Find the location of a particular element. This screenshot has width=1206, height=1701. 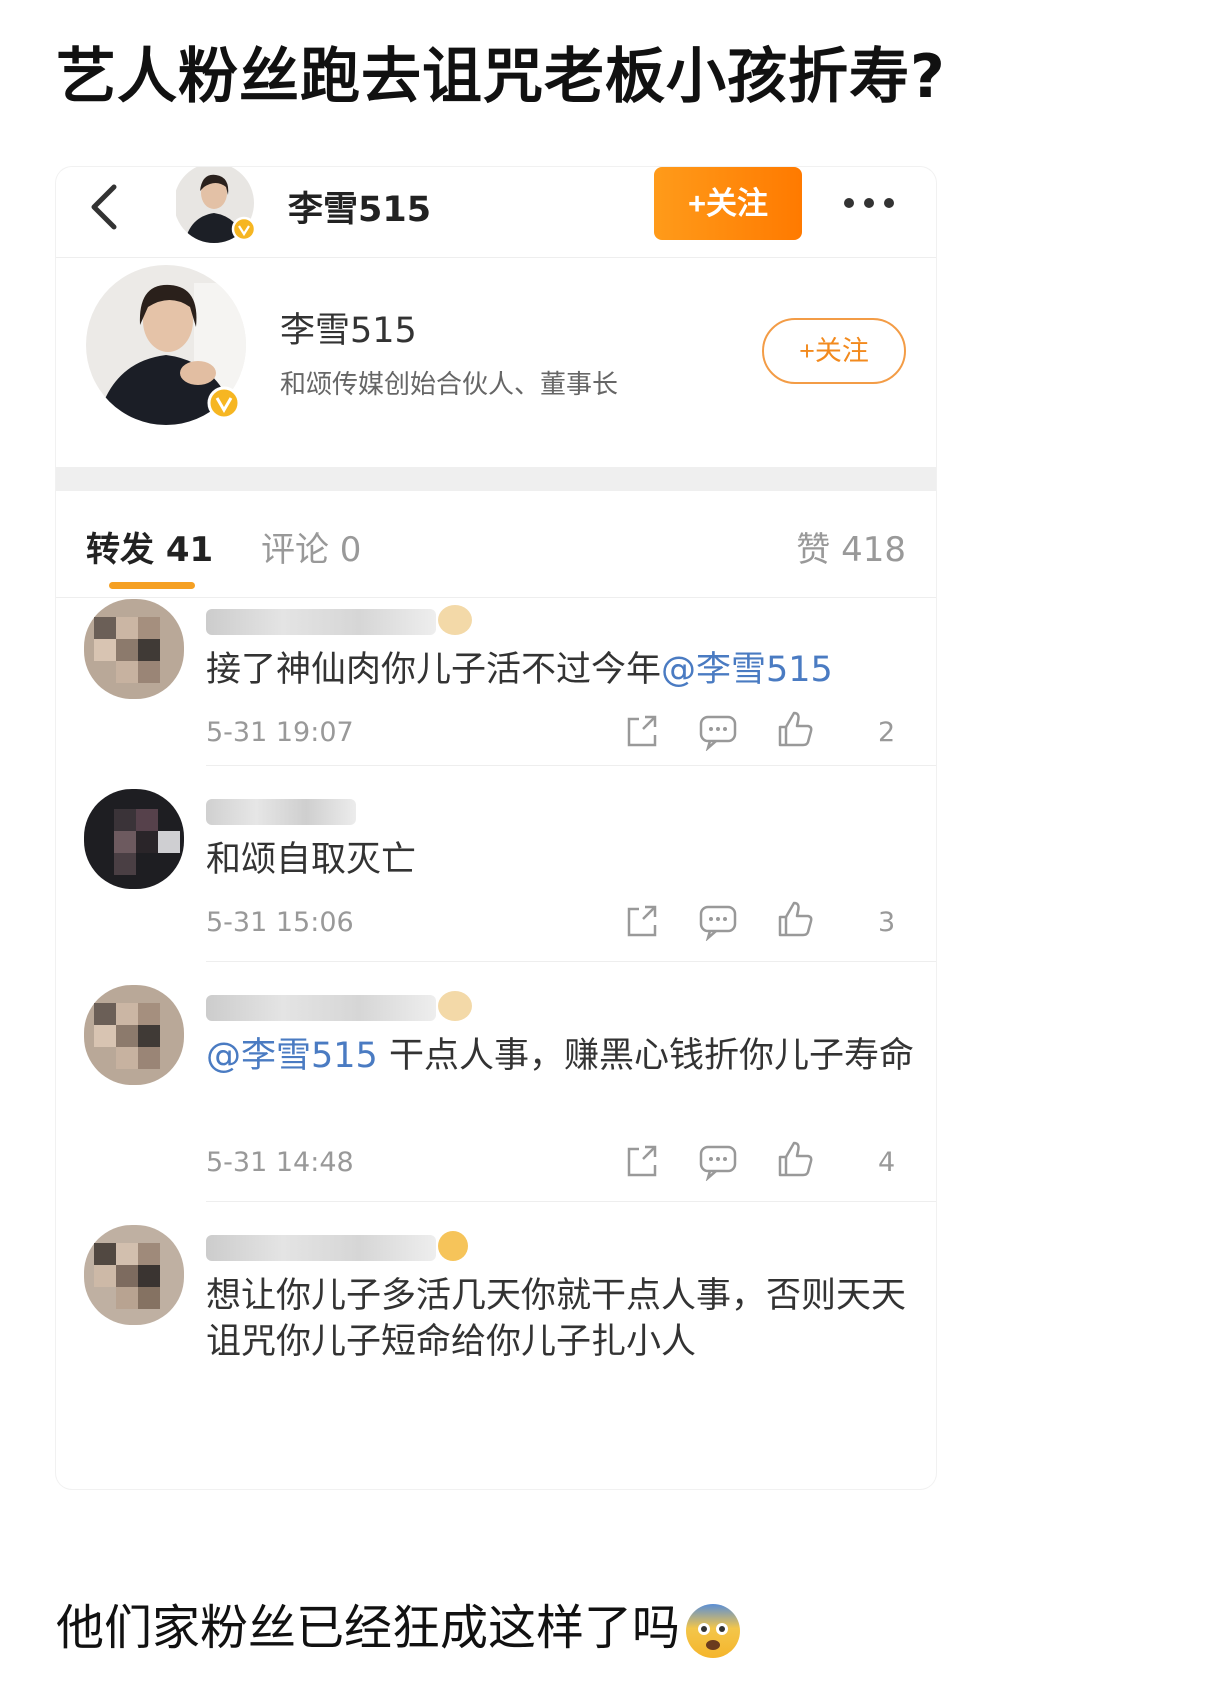

comment-time: 5-31 15:06 is located at coordinates (280, 922).